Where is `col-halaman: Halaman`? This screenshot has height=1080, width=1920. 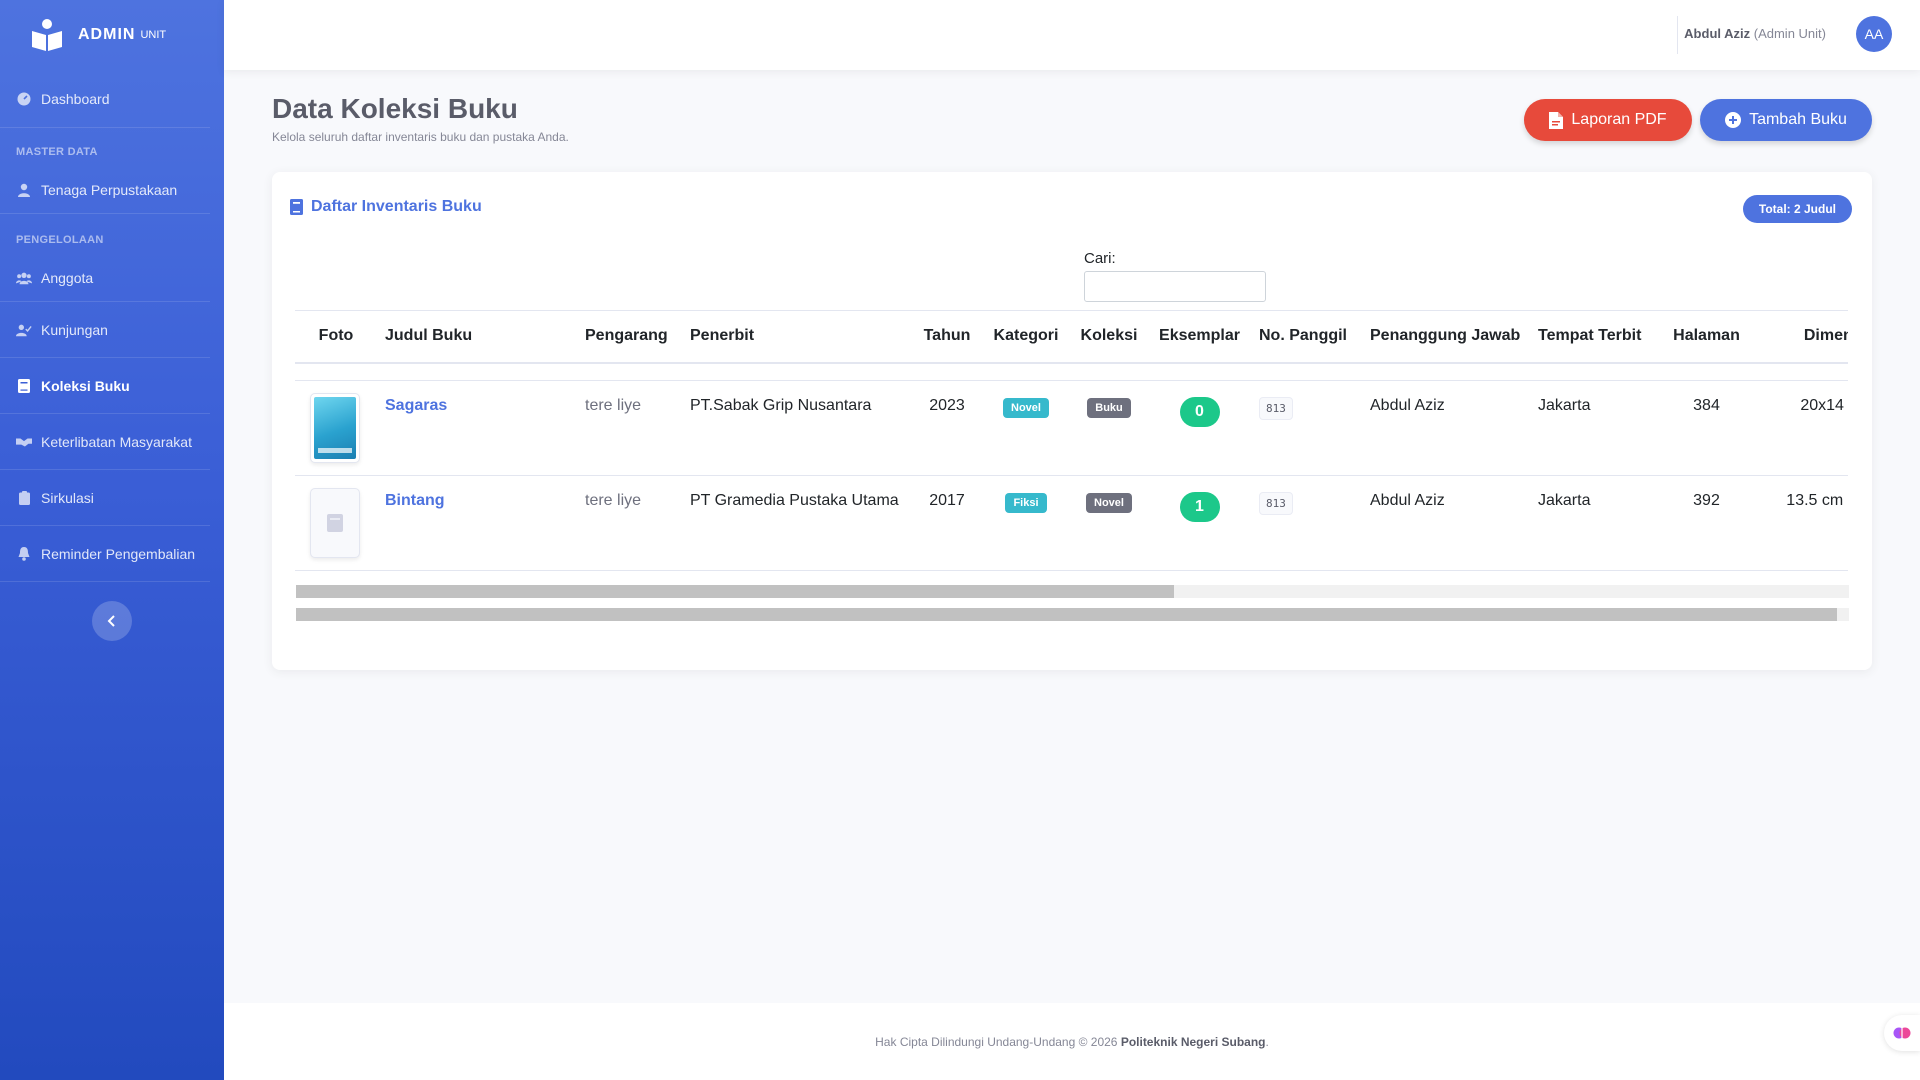 col-halaman: Halaman is located at coordinates (1706, 337).